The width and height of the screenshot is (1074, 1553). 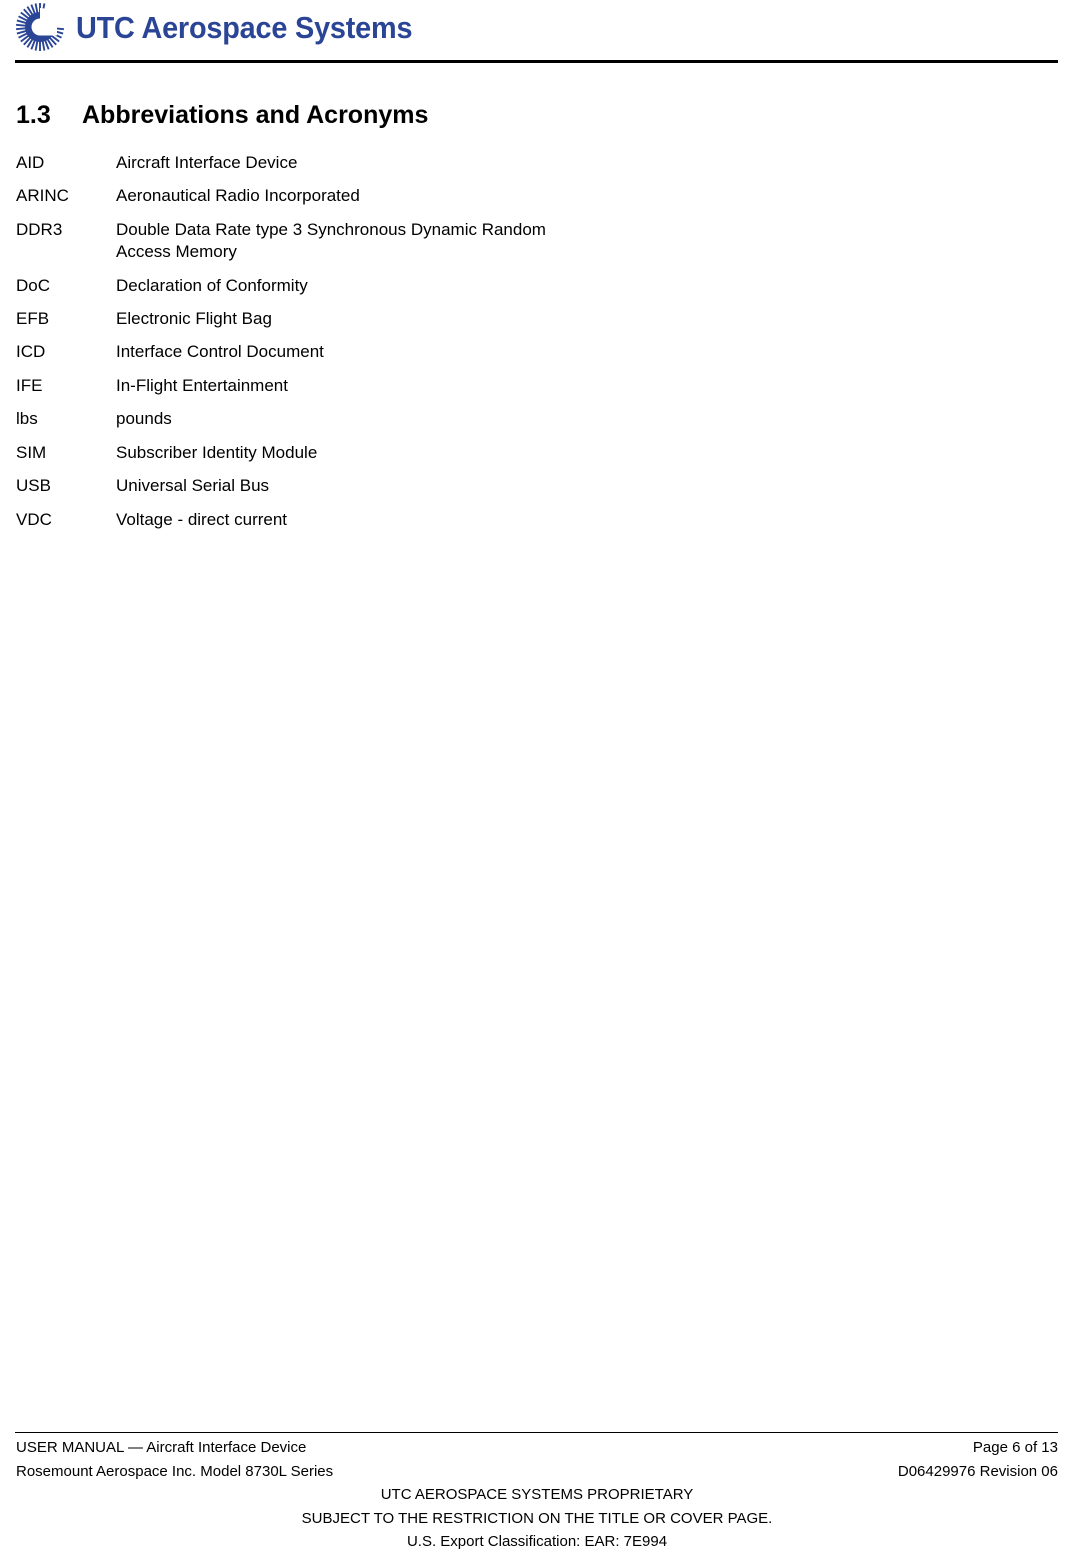 I want to click on abbreviation-definition: In-Flight Entertainment, so click(x=202, y=385).